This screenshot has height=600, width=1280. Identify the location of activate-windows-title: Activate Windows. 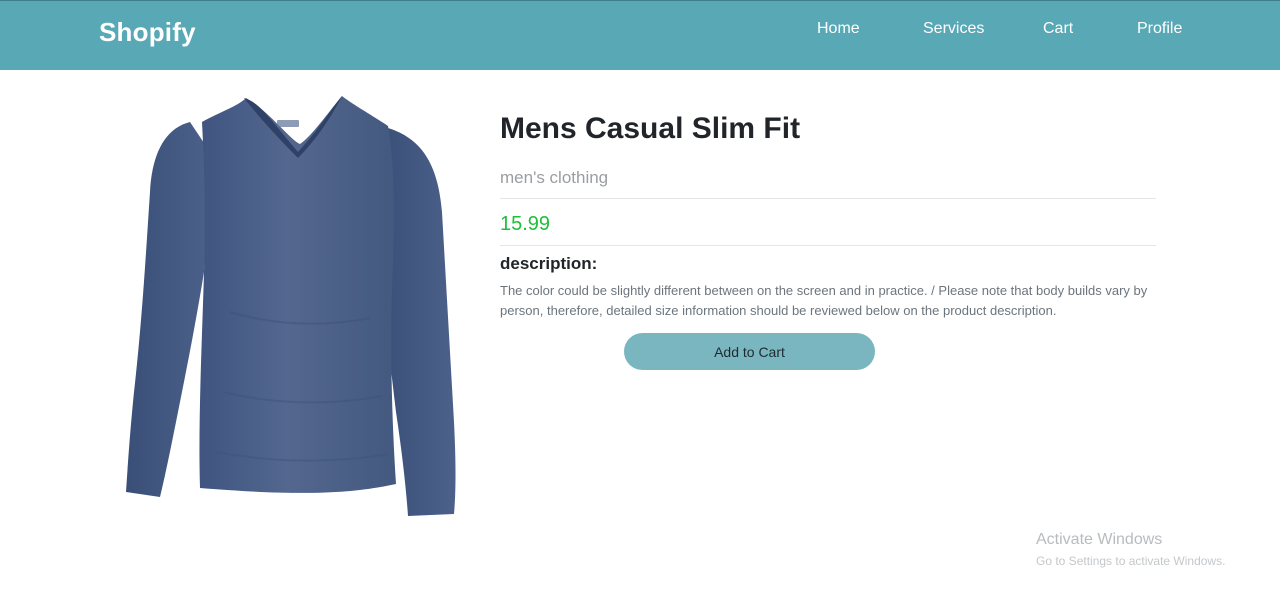
(1099, 539).